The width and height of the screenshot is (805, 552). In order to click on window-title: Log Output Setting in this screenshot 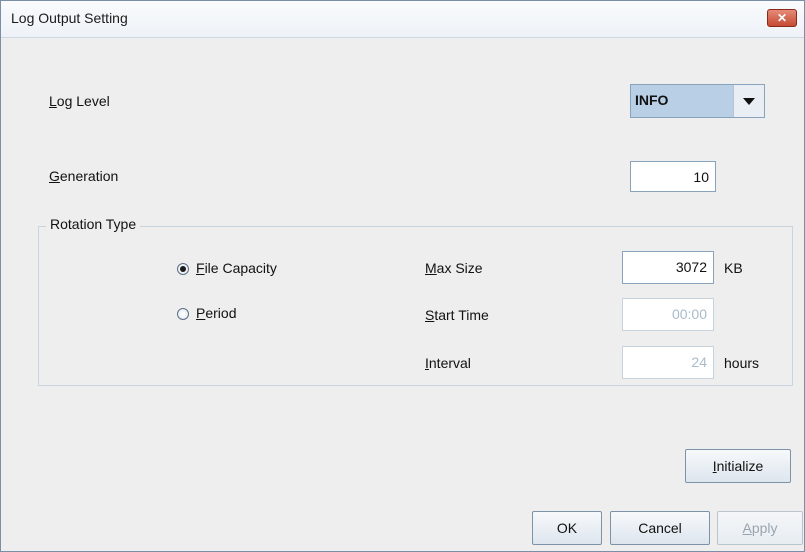, I will do `click(69, 18)`.